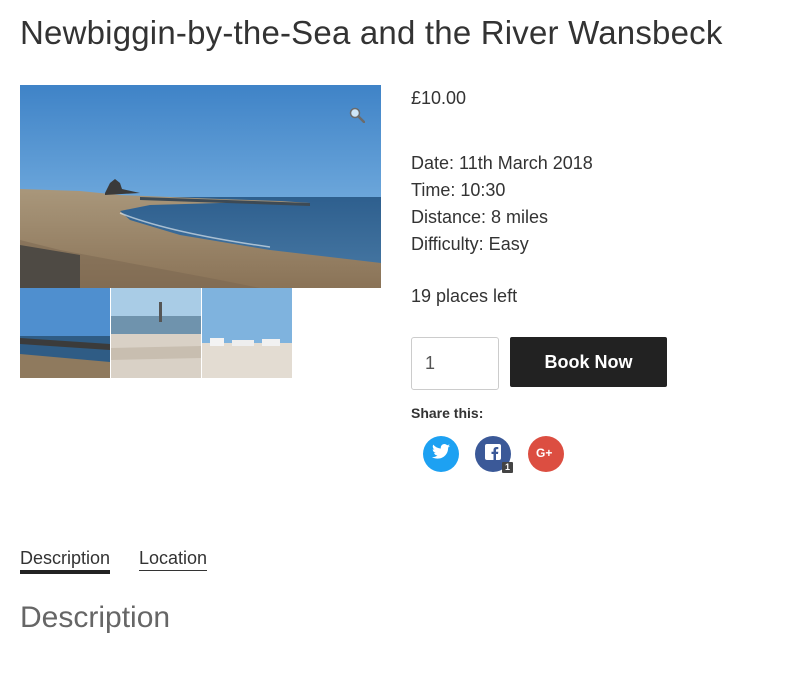 Image resolution: width=793 pixels, height=687 pixels. What do you see at coordinates (507, 467) in the screenshot?
I see `facebook-share-count: 1` at bounding box center [507, 467].